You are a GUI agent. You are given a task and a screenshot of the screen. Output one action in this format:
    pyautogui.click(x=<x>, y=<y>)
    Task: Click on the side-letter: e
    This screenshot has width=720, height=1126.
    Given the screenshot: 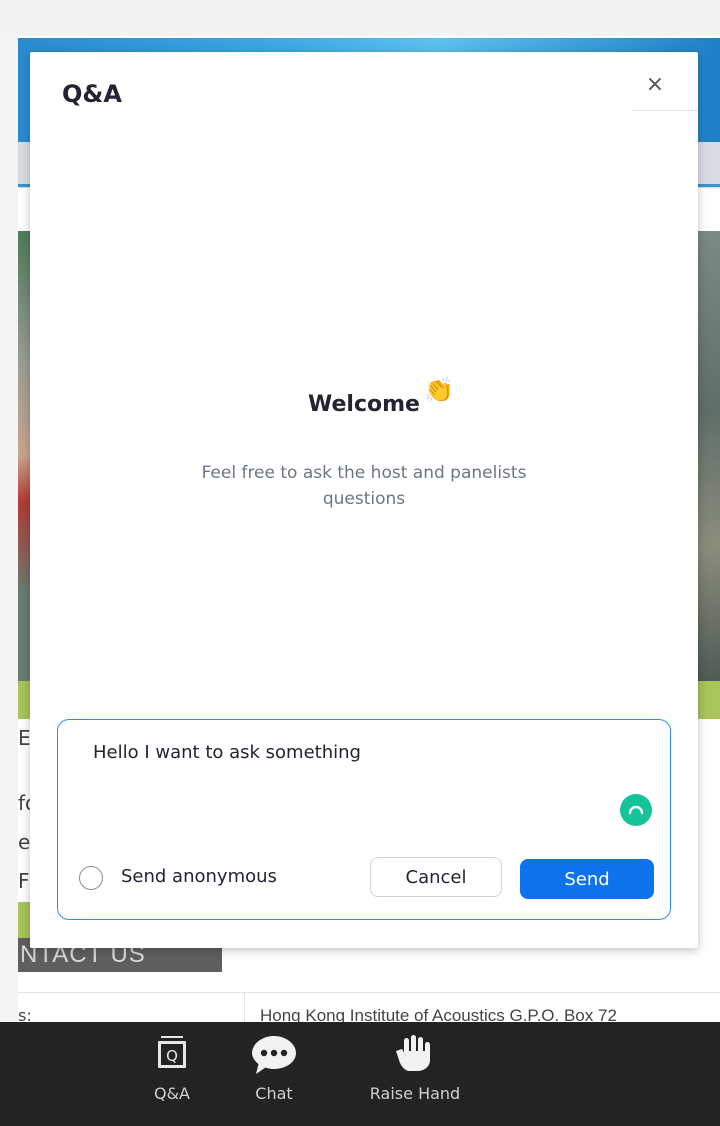 What is the action you would take?
    pyautogui.click(x=24, y=842)
    